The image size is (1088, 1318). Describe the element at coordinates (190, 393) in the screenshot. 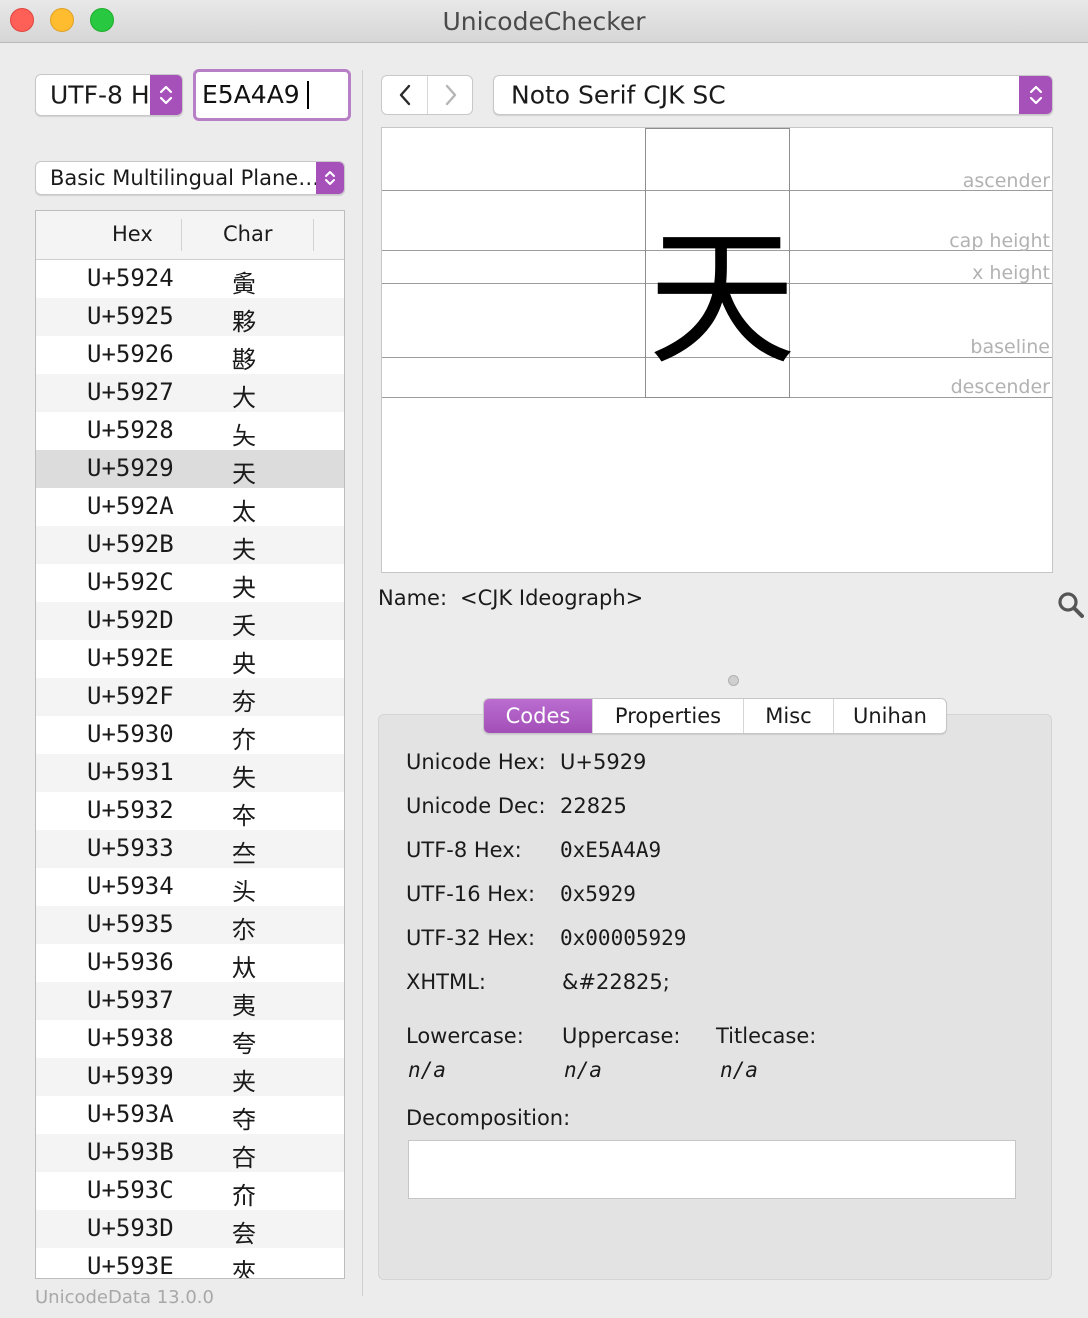

I see `table-row: U+5927 大` at that location.